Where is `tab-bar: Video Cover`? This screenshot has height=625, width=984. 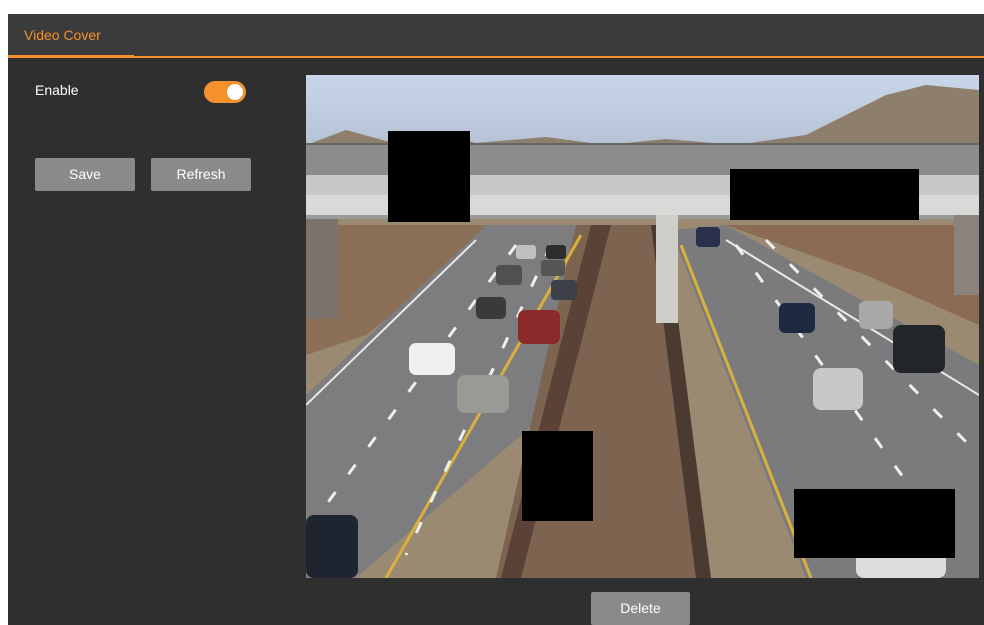 tab-bar: Video Cover is located at coordinates (496, 36).